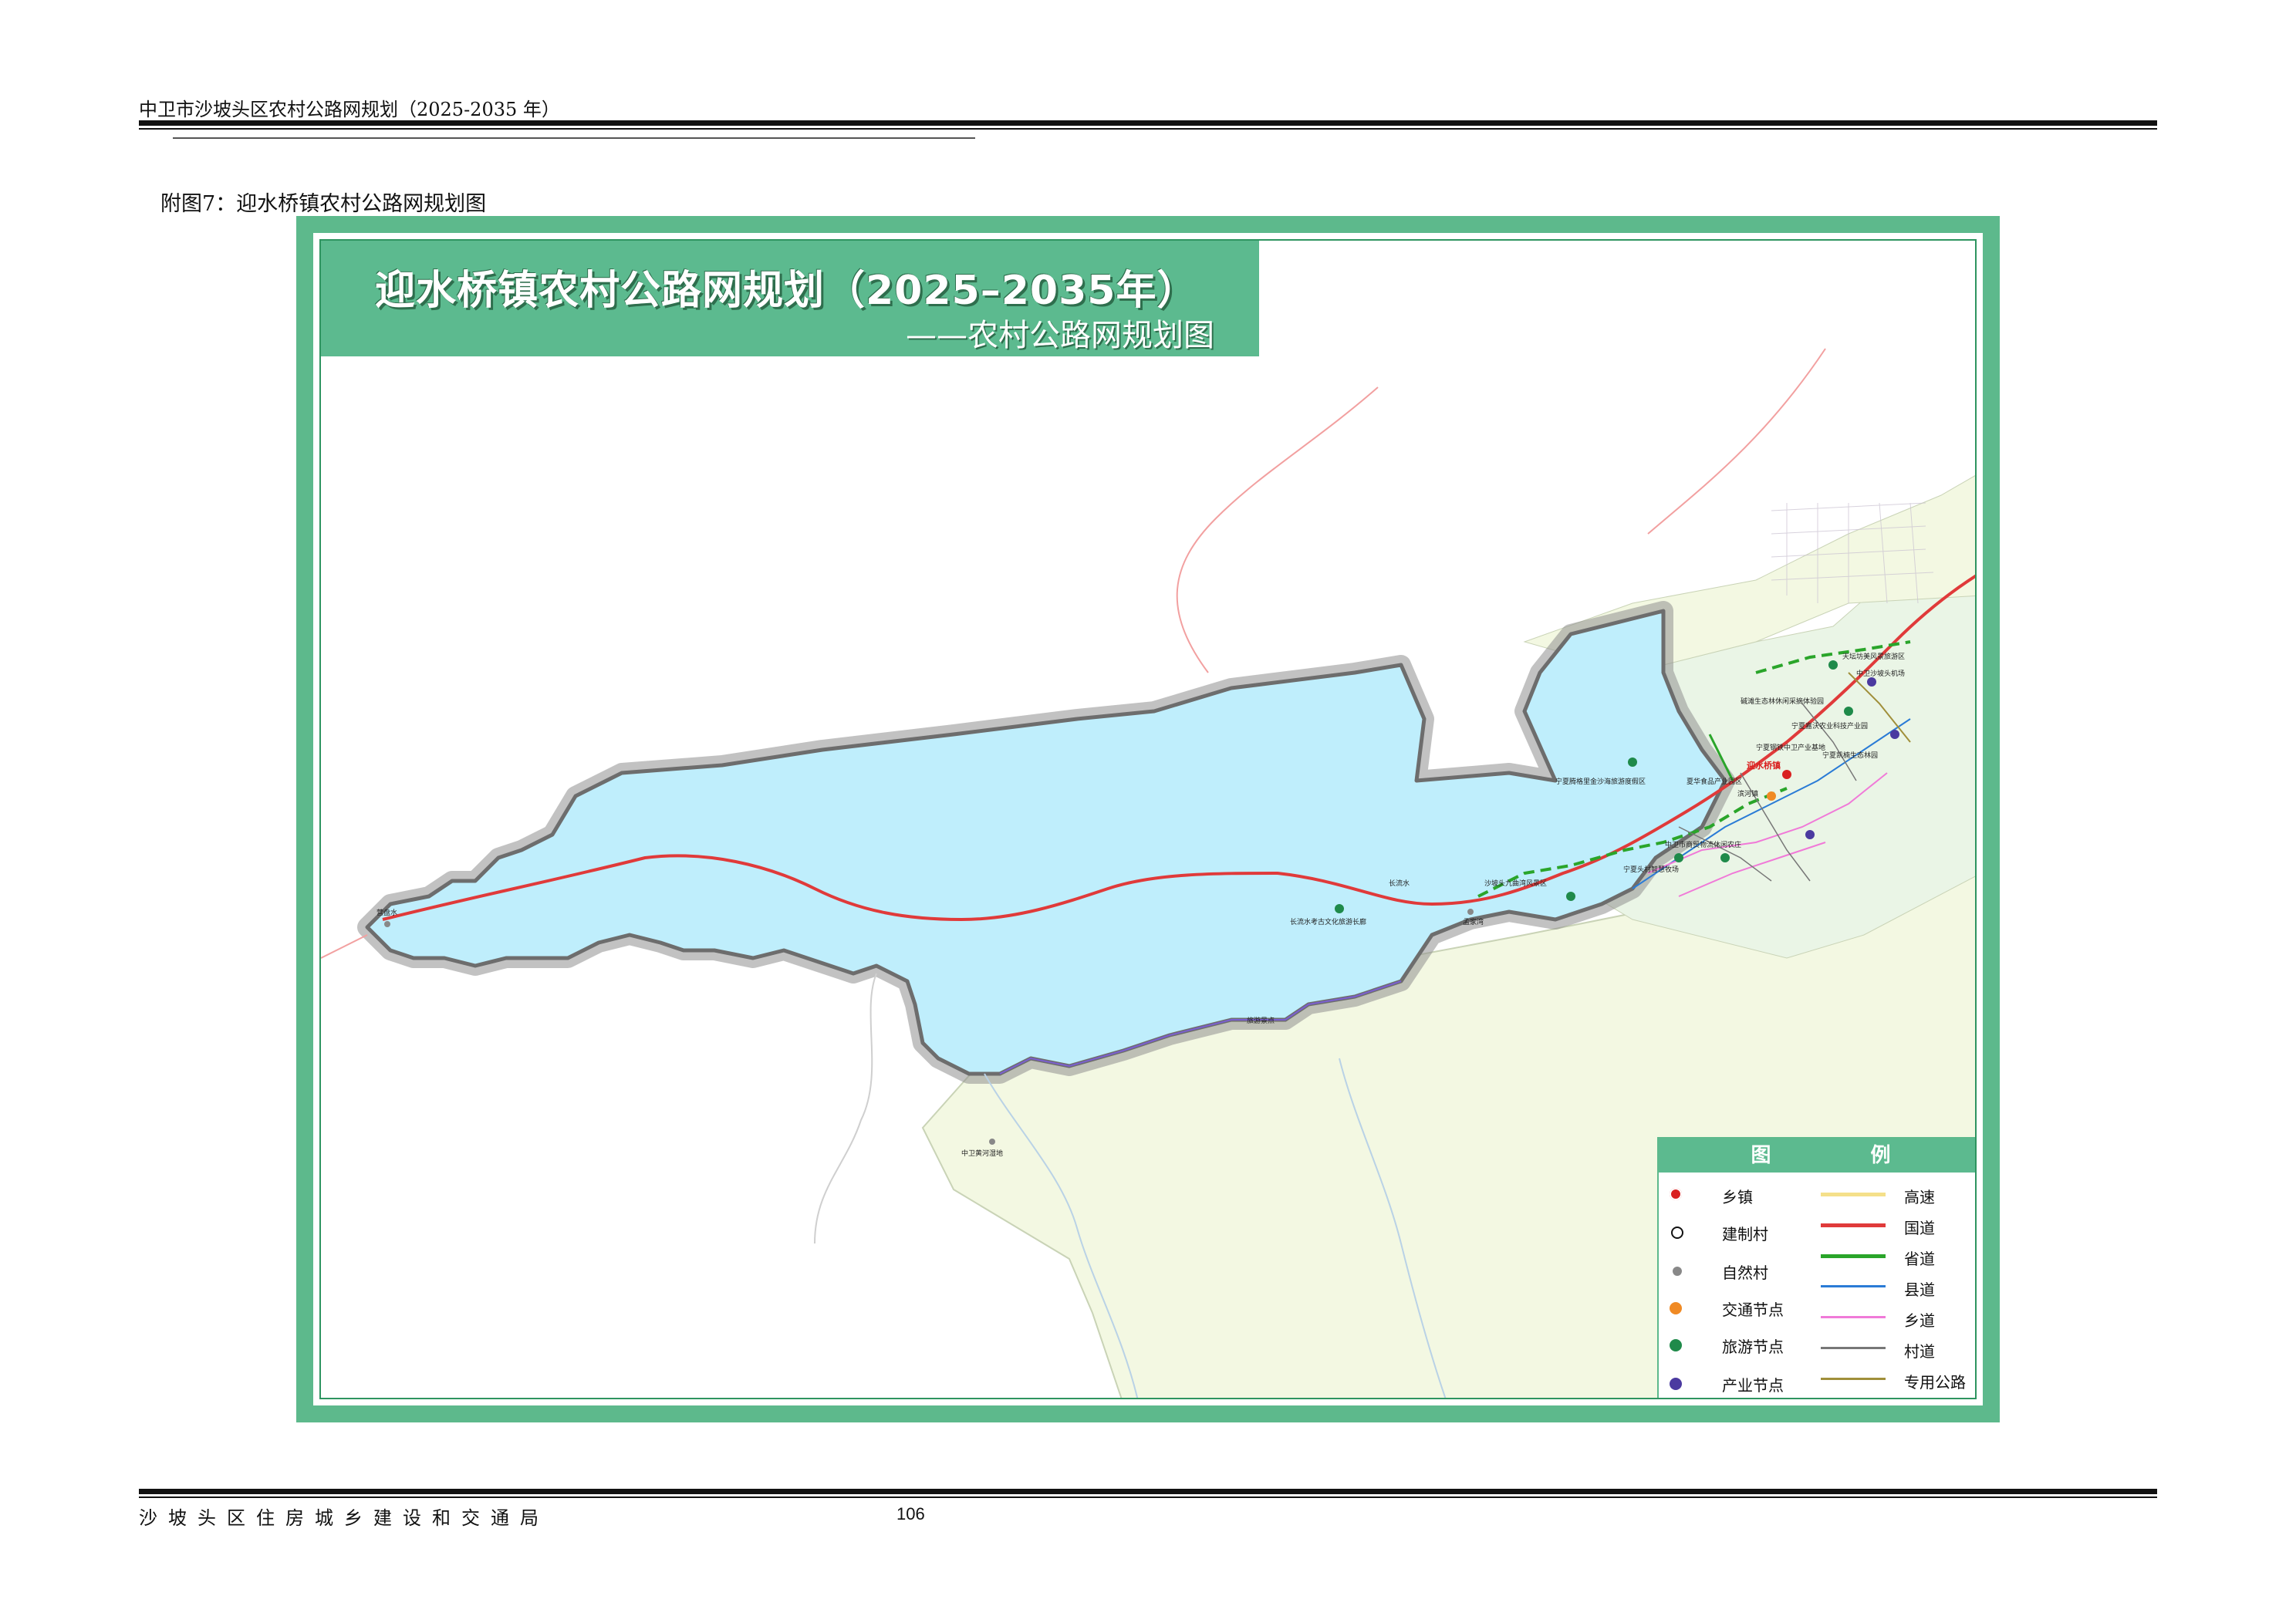 The height and width of the screenshot is (1623, 2296). I want to click on legend-title: 图 例, so click(1817, 1156).